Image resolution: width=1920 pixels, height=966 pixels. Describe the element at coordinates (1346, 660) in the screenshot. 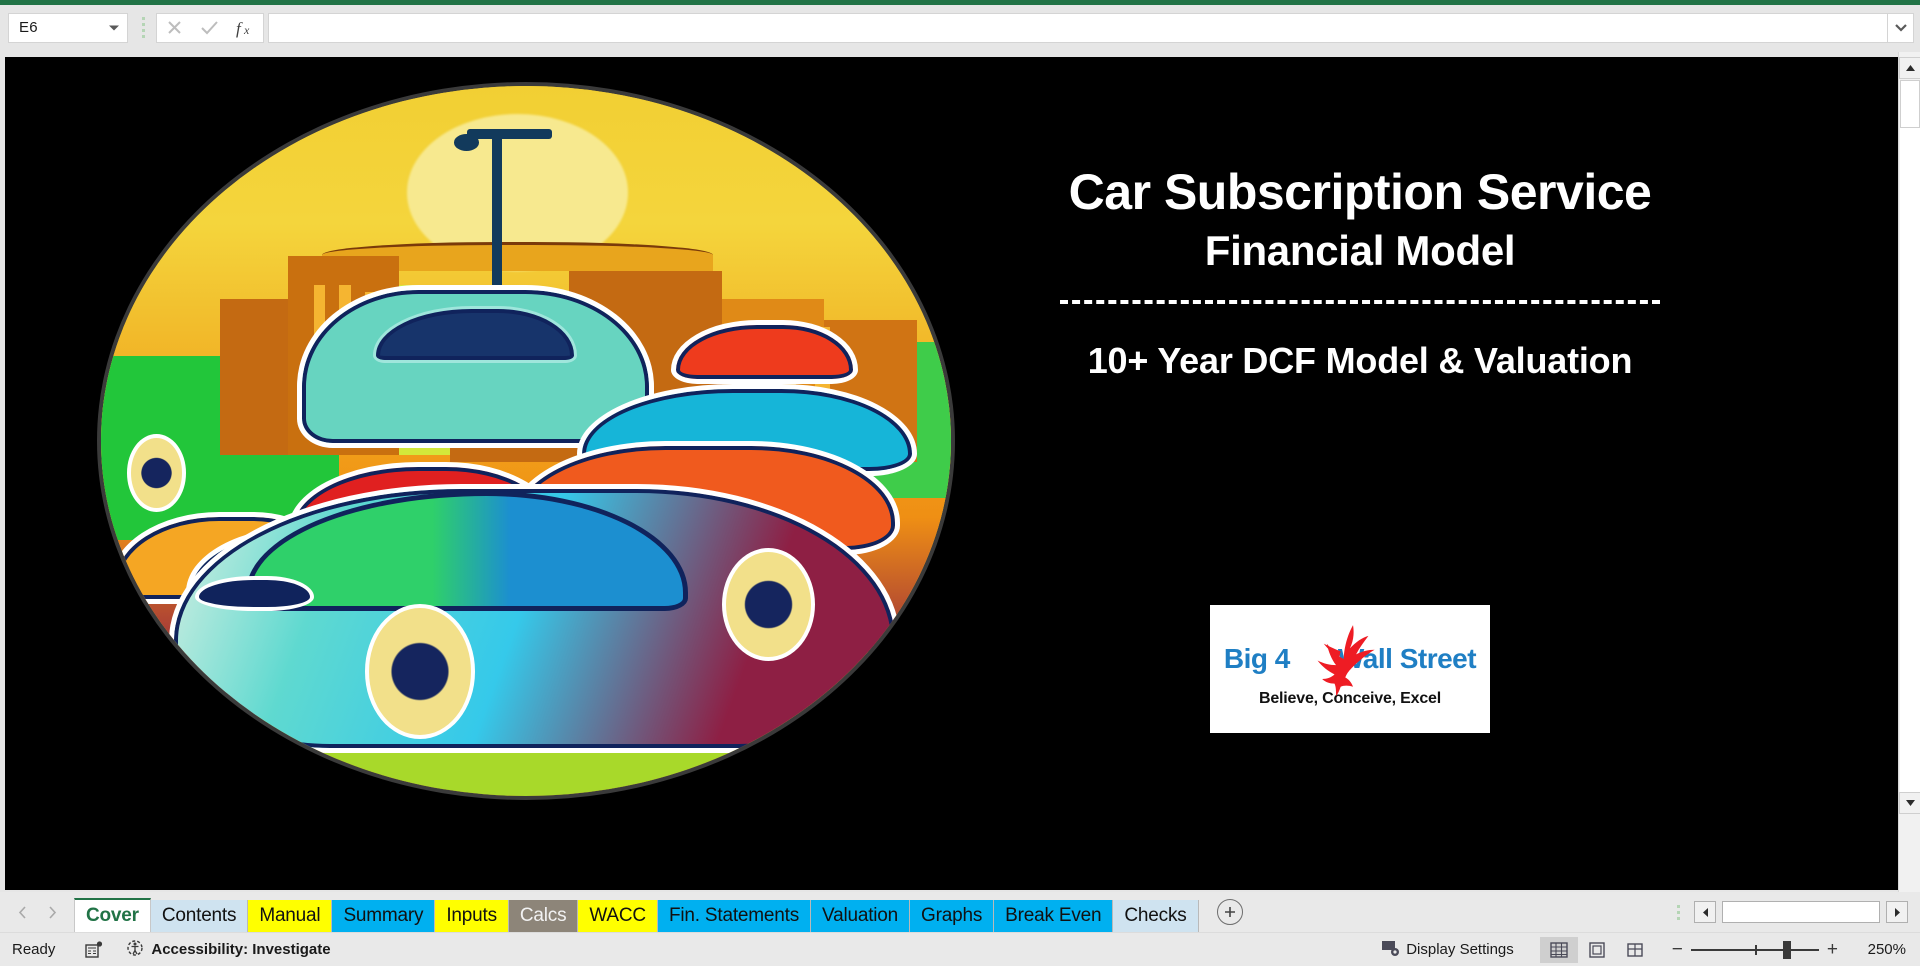

I see `red-eagle-icon` at that location.